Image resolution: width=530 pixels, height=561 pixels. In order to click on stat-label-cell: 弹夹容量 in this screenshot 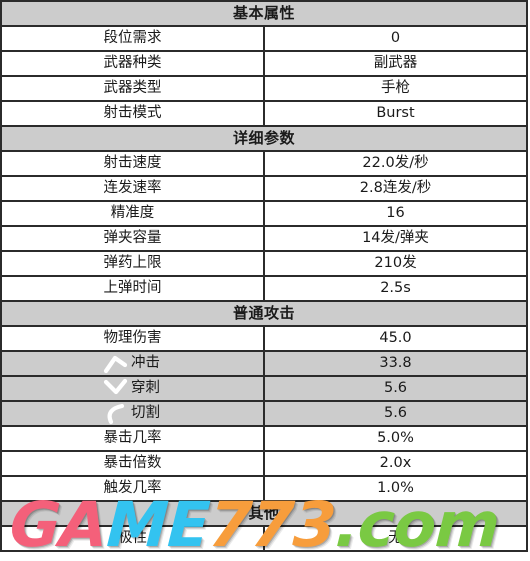, I will do `click(132, 238)`.